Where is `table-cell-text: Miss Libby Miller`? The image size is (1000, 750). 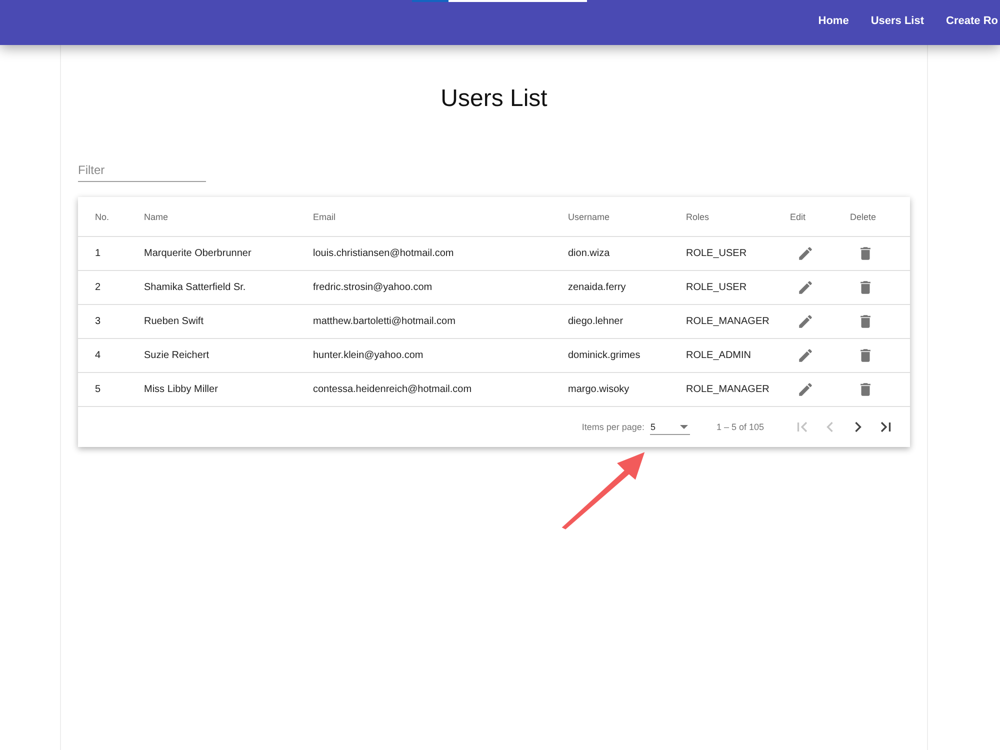 table-cell-text: Miss Libby Miller is located at coordinates (181, 389).